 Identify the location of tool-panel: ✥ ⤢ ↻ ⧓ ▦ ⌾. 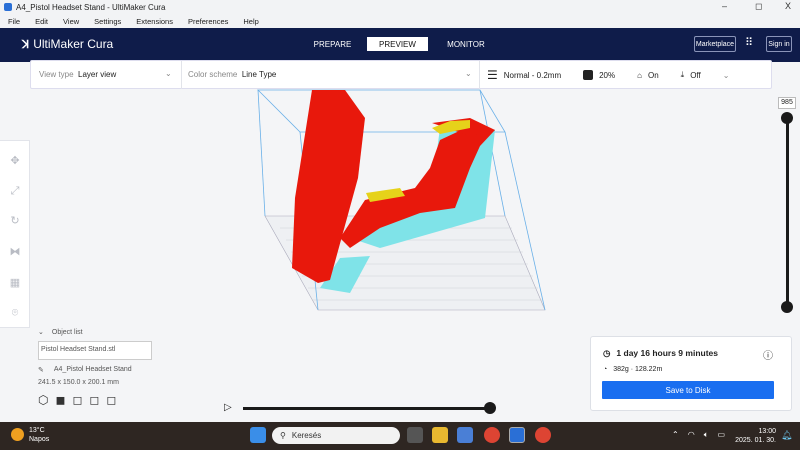
(15, 234).